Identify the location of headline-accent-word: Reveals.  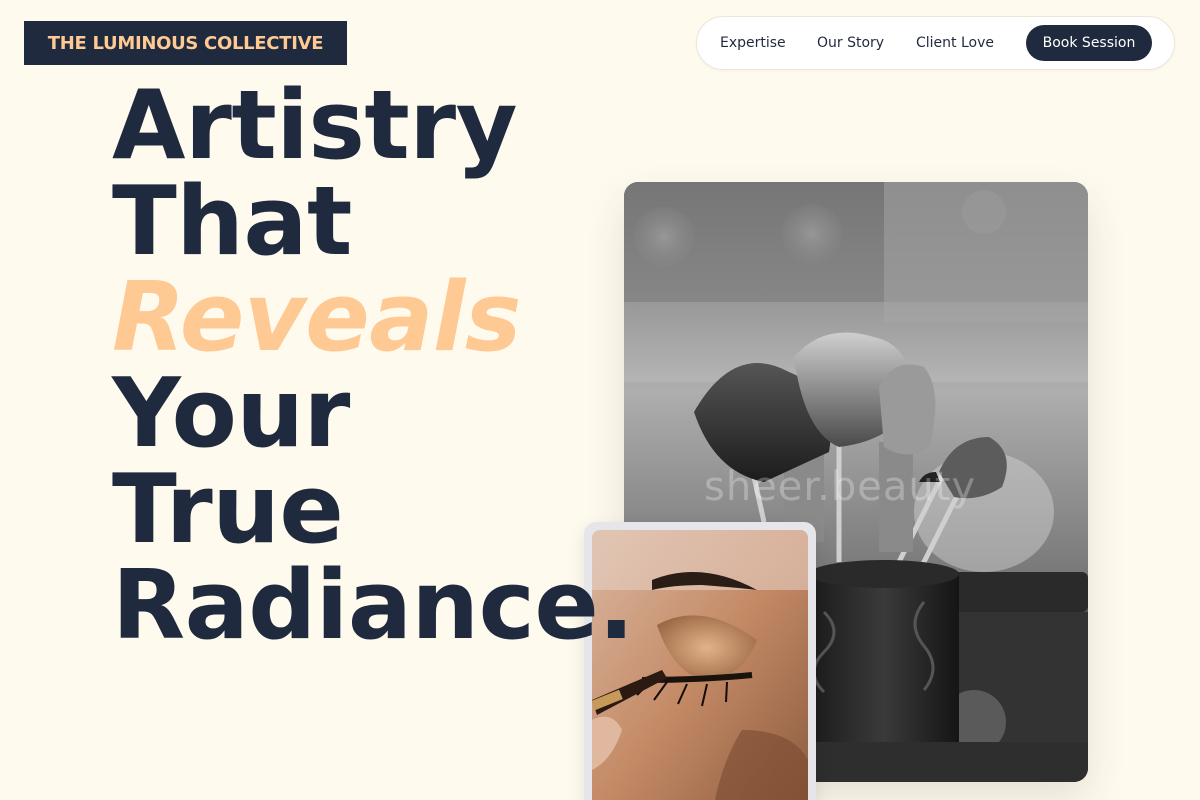
(316, 318).